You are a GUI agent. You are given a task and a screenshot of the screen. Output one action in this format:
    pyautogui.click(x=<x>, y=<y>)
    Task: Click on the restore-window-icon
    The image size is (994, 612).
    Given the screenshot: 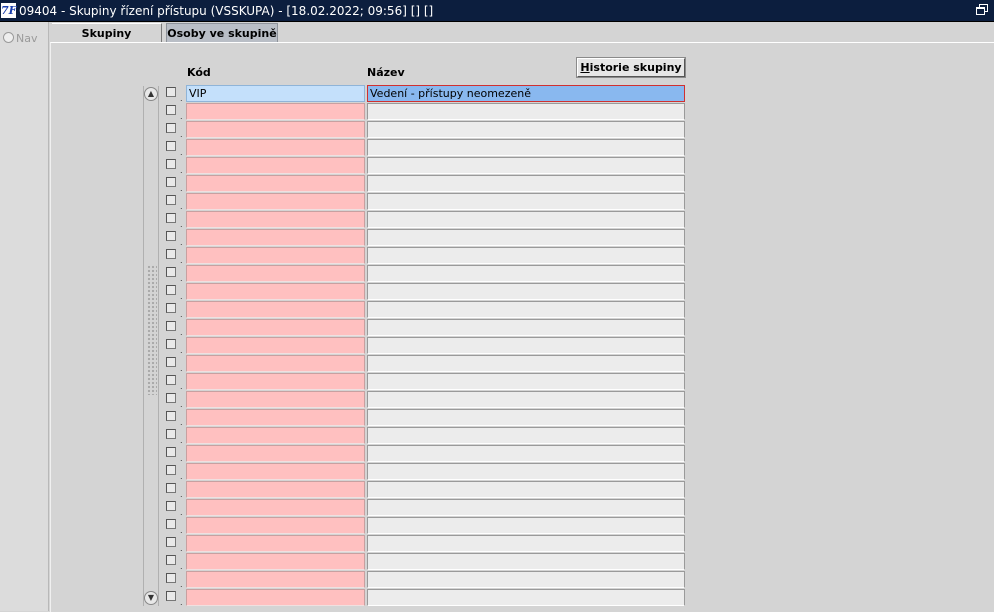 What is the action you would take?
    pyautogui.click(x=982, y=10)
    